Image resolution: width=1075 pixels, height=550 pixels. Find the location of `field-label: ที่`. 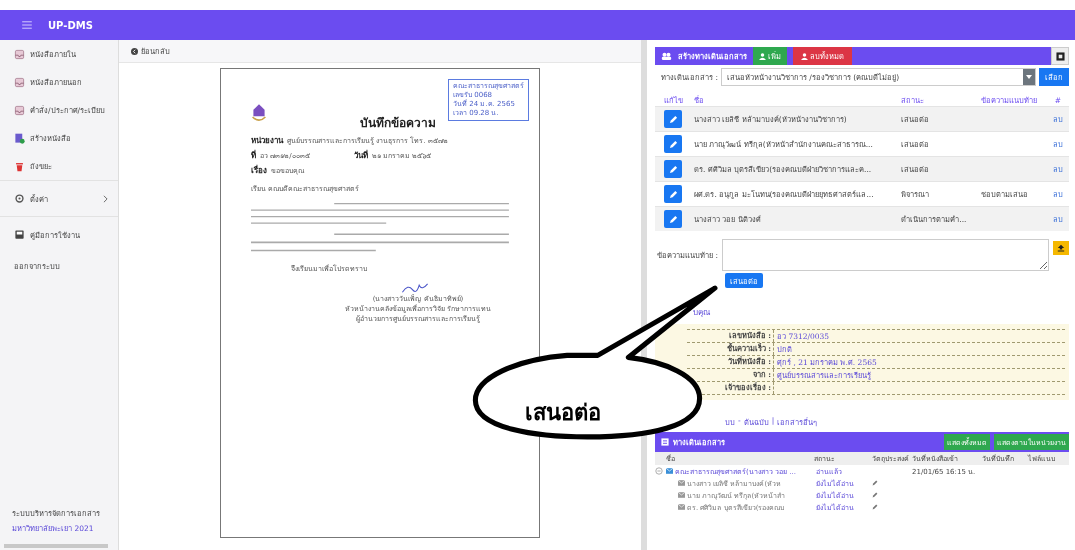

field-label: ที่ is located at coordinates (253, 155).